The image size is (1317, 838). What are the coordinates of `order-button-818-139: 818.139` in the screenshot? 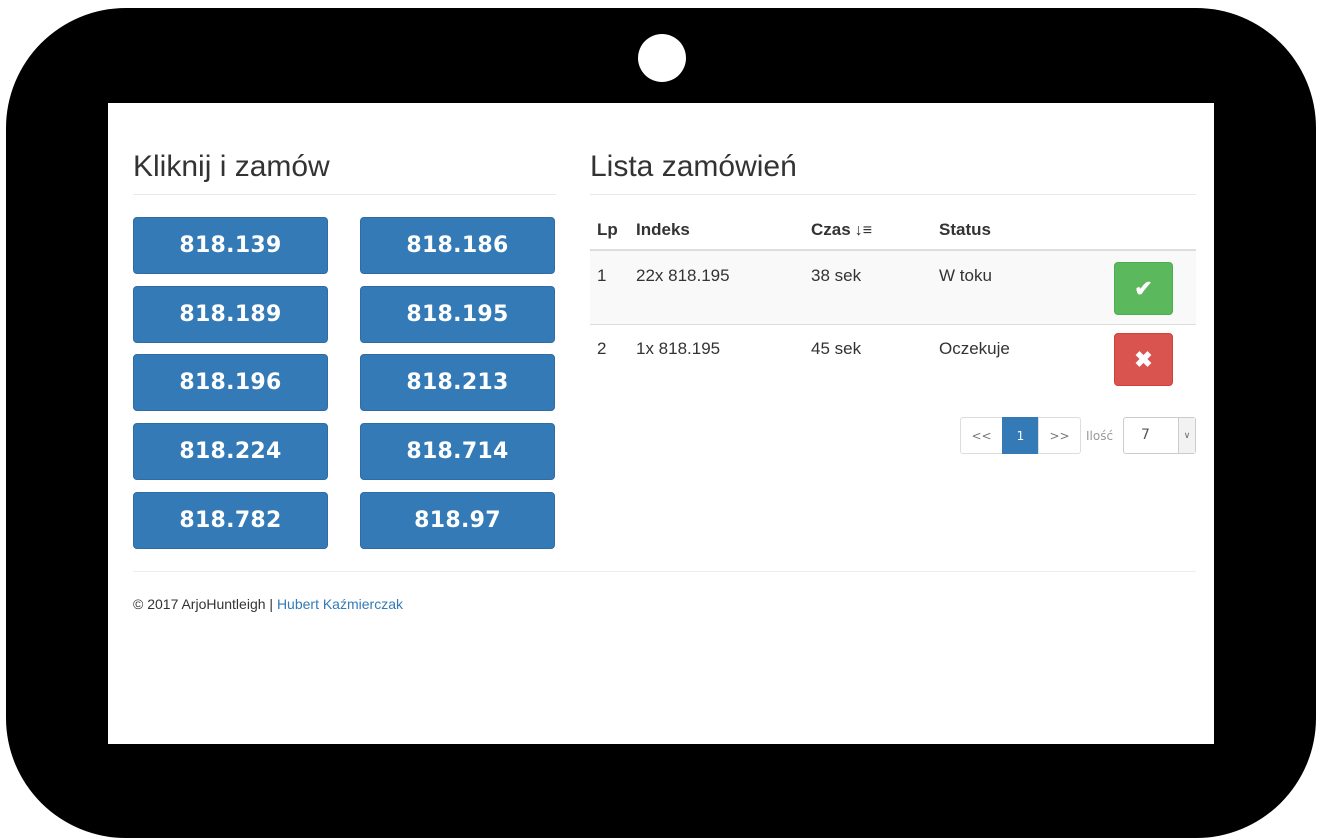 It's located at (230, 245).